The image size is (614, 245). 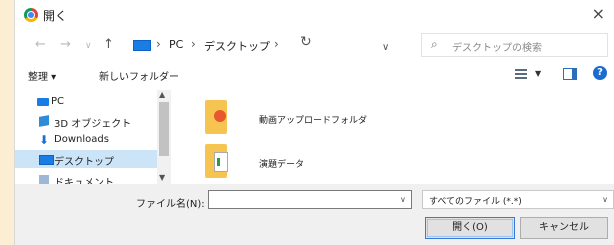 I want to click on refresh-icon: ↻, so click(x=306, y=42).